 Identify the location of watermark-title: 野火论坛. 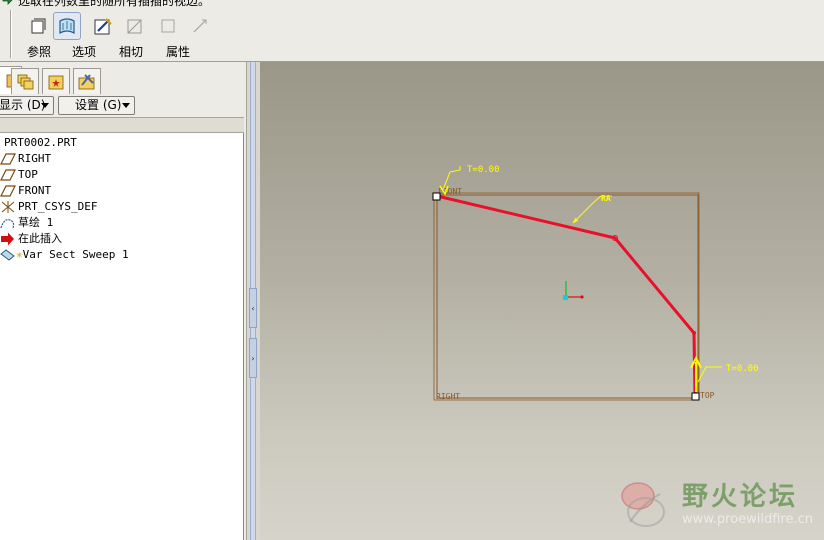
(740, 497).